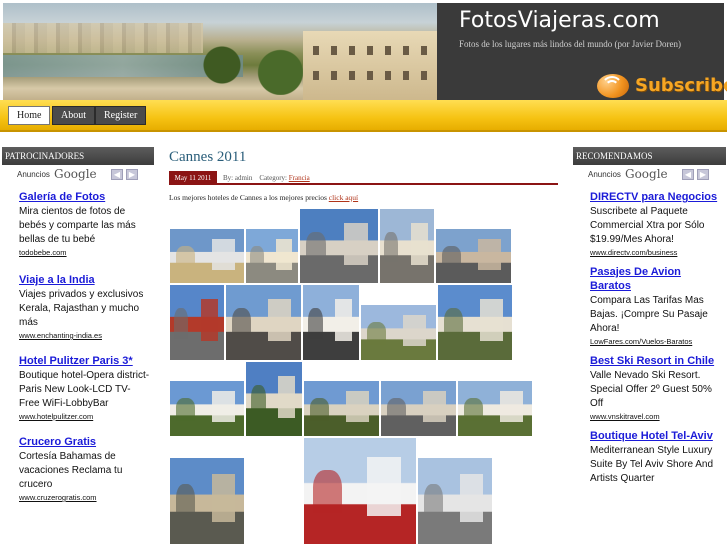 The width and height of the screenshot is (727, 545). What do you see at coordinates (207, 157) in the screenshot?
I see `post-title-link: Cannes 2011` at bounding box center [207, 157].